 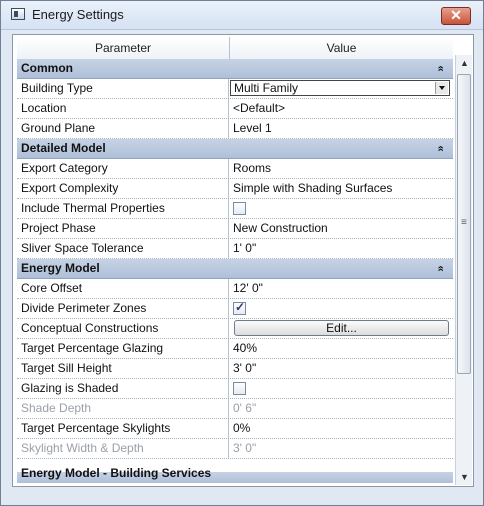 I want to click on selected-value: Multi Family, so click(x=266, y=88).